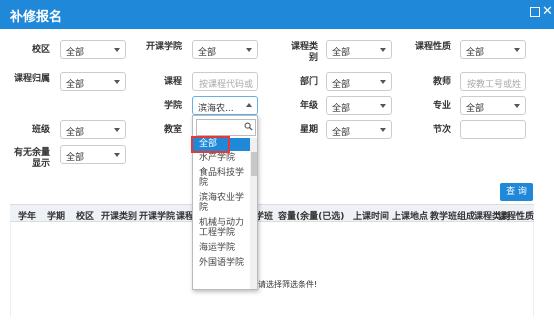 This screenshot has width=554, height=321. I want to click on window-title: 补修报名, so click(36, 17).